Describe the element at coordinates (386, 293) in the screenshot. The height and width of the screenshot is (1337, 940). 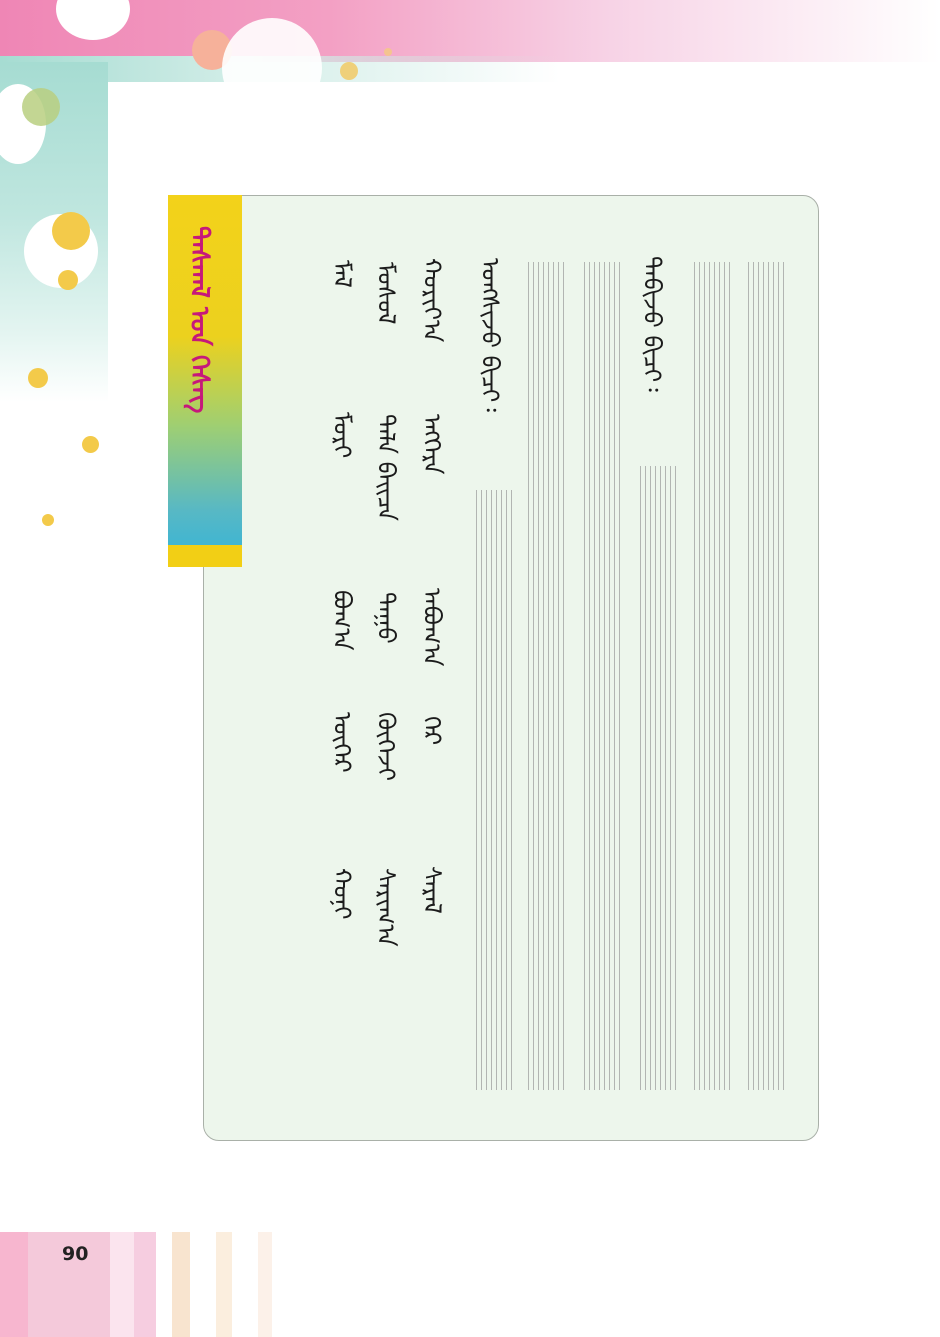
I see `word-col2-1: ᠮᠣᠰᠣᠯ` at that location.